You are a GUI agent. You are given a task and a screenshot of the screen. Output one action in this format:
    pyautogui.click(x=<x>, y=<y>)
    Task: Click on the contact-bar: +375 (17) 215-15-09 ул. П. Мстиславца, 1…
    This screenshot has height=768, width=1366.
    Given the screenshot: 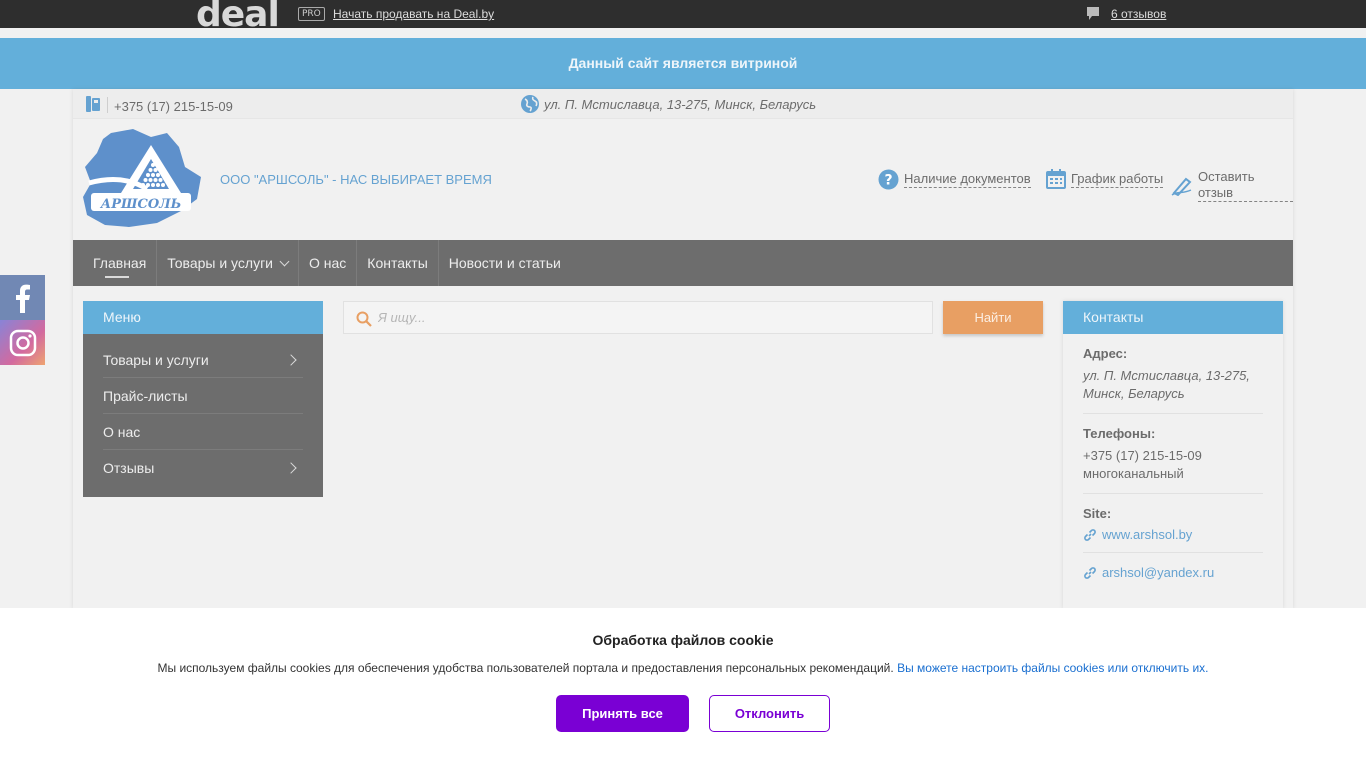 What is the action you would take?
    pyautogui.click(x=683, y=104)
    